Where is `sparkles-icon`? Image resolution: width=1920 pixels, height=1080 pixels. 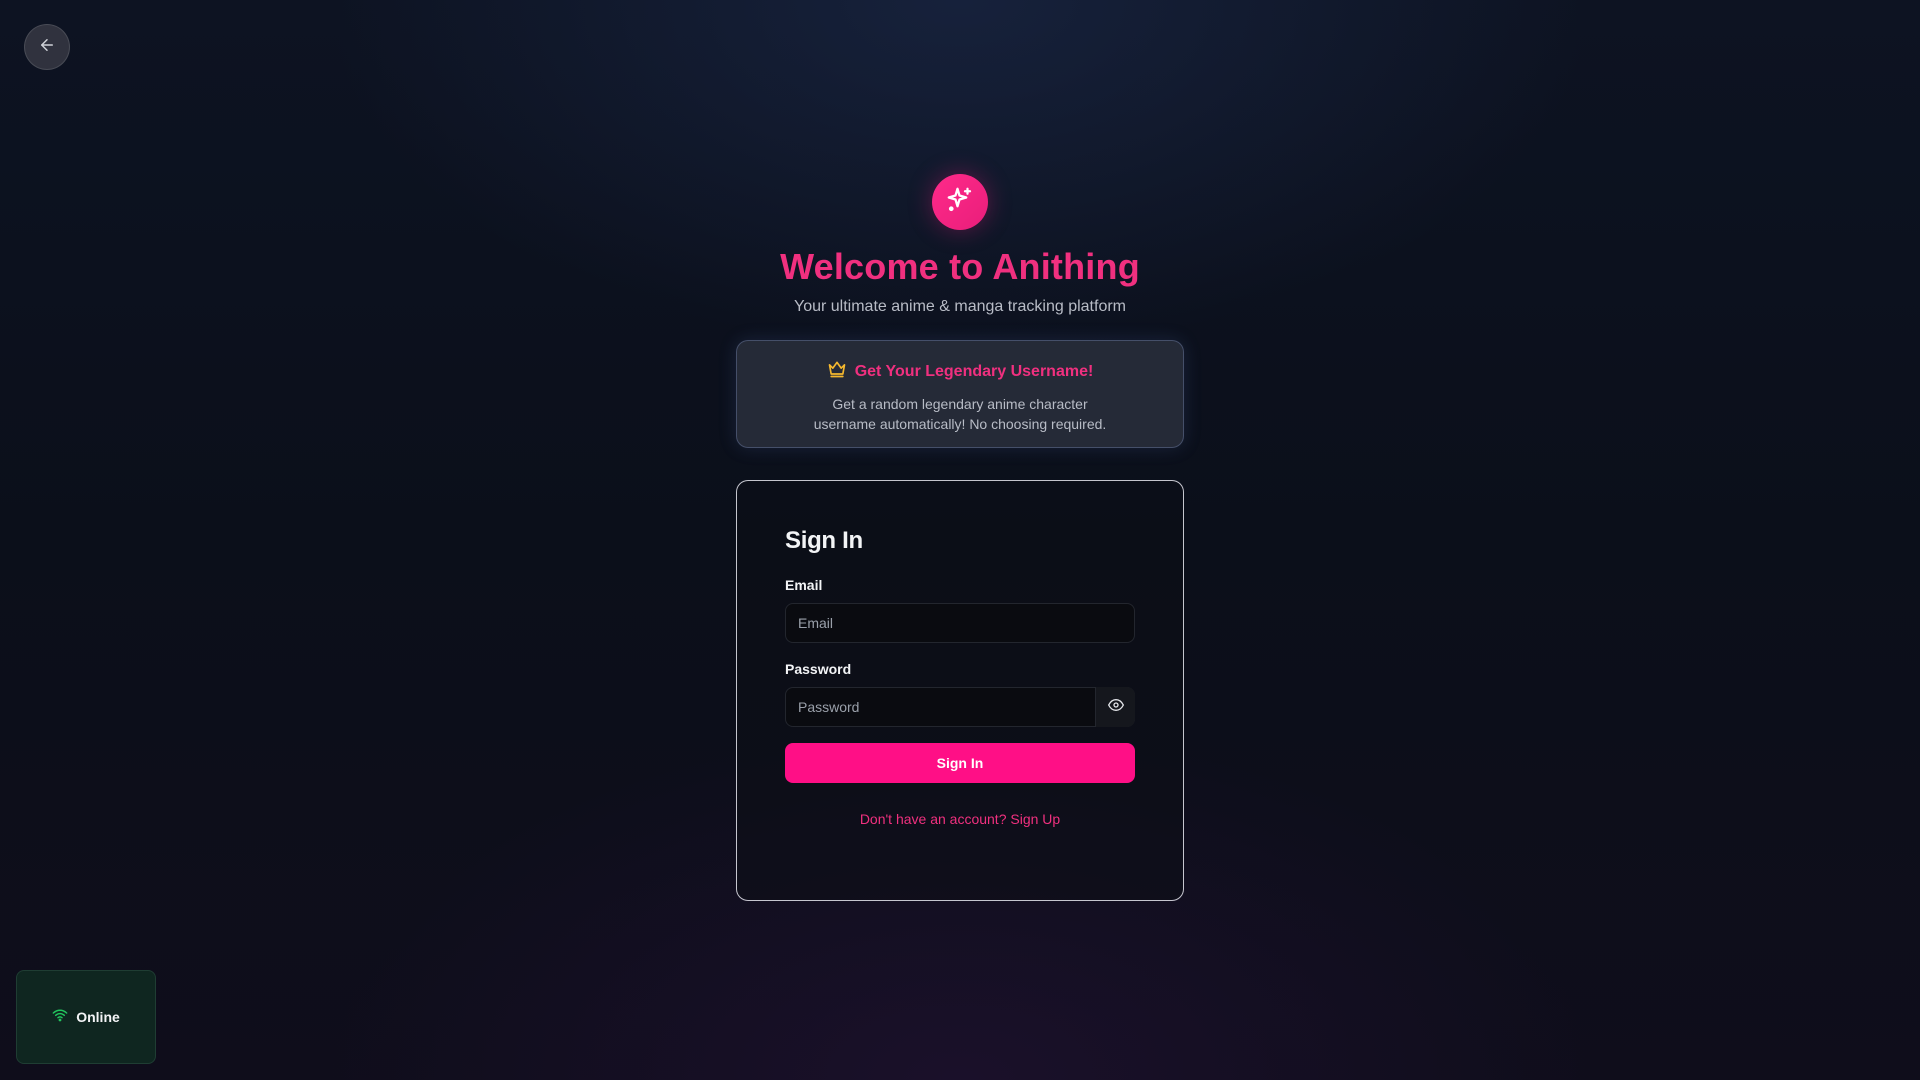 sparkles-icon is located at coordinates (960, 202).